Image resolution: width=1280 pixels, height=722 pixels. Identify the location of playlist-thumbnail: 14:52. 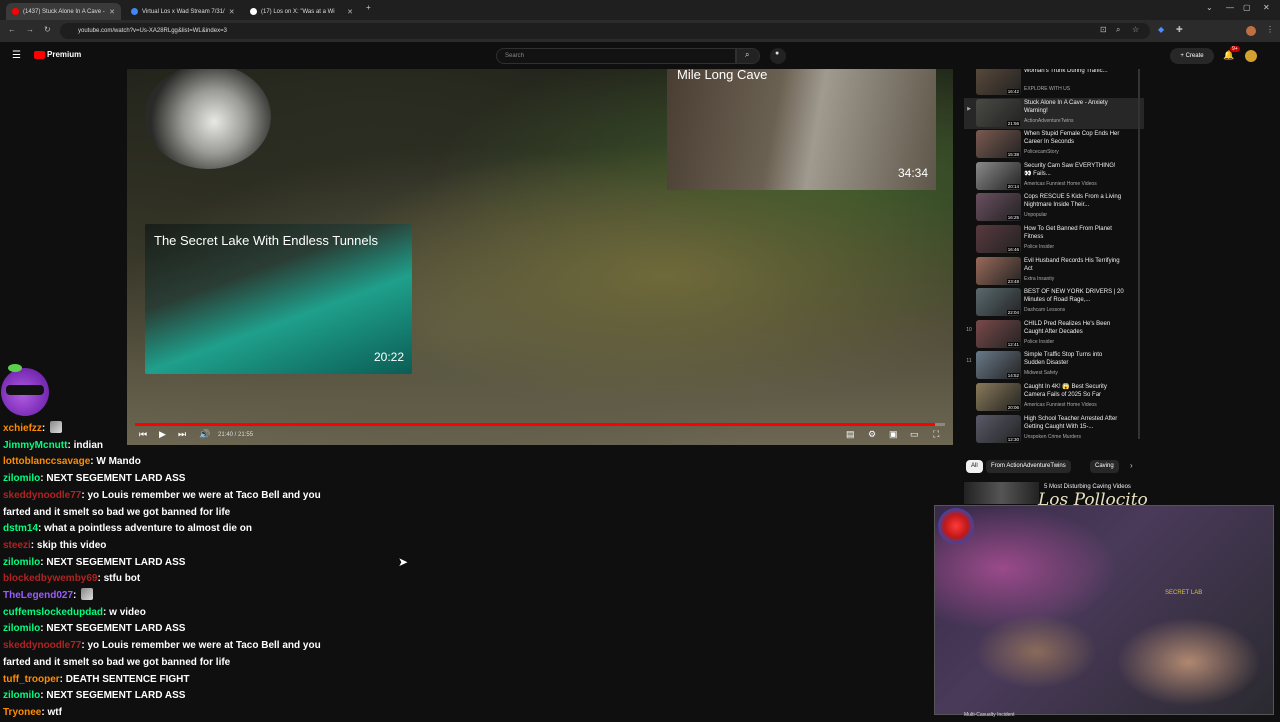
(998, 365).